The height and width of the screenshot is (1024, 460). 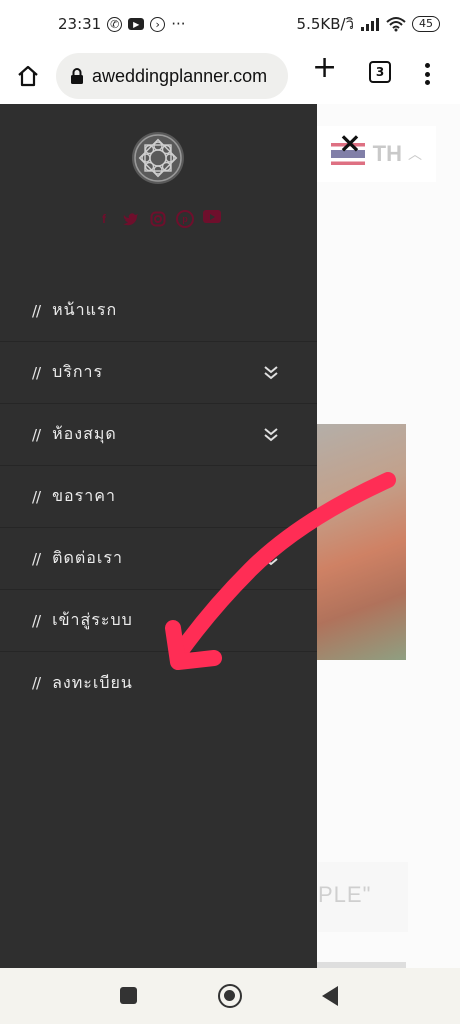 I want to click on status-right: 5.5KB/วิ 45, so click(x=368, y=24).